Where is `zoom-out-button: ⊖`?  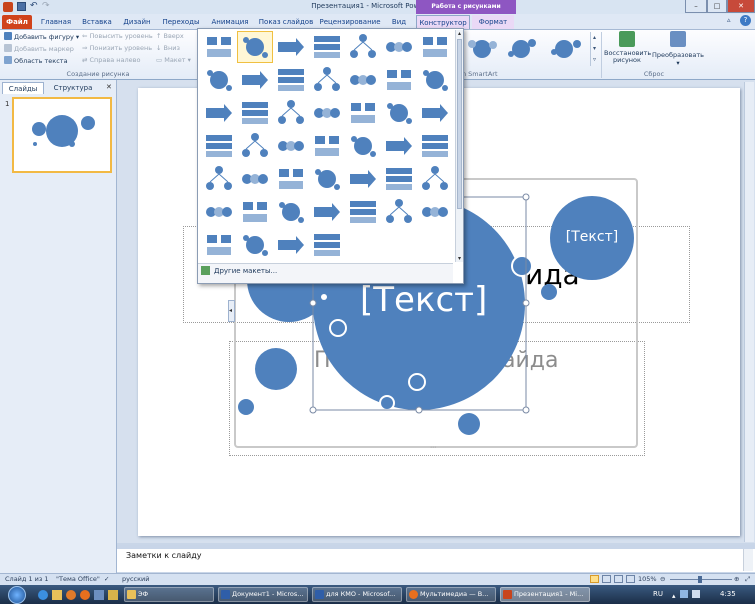 zoom-out-button: ⊖ is located at coordinates (662, 579).